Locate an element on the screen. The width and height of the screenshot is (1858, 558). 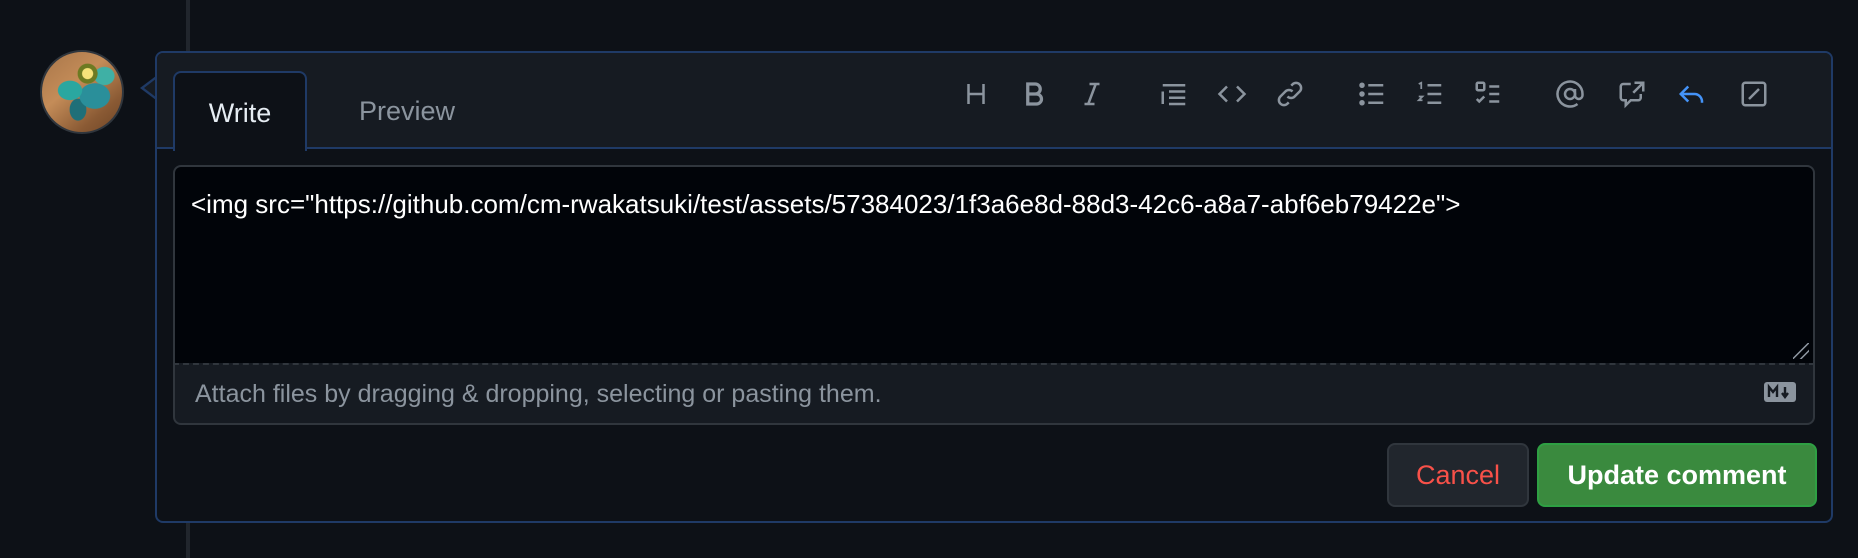
mention-icon is located at coordinates (1570, 94).